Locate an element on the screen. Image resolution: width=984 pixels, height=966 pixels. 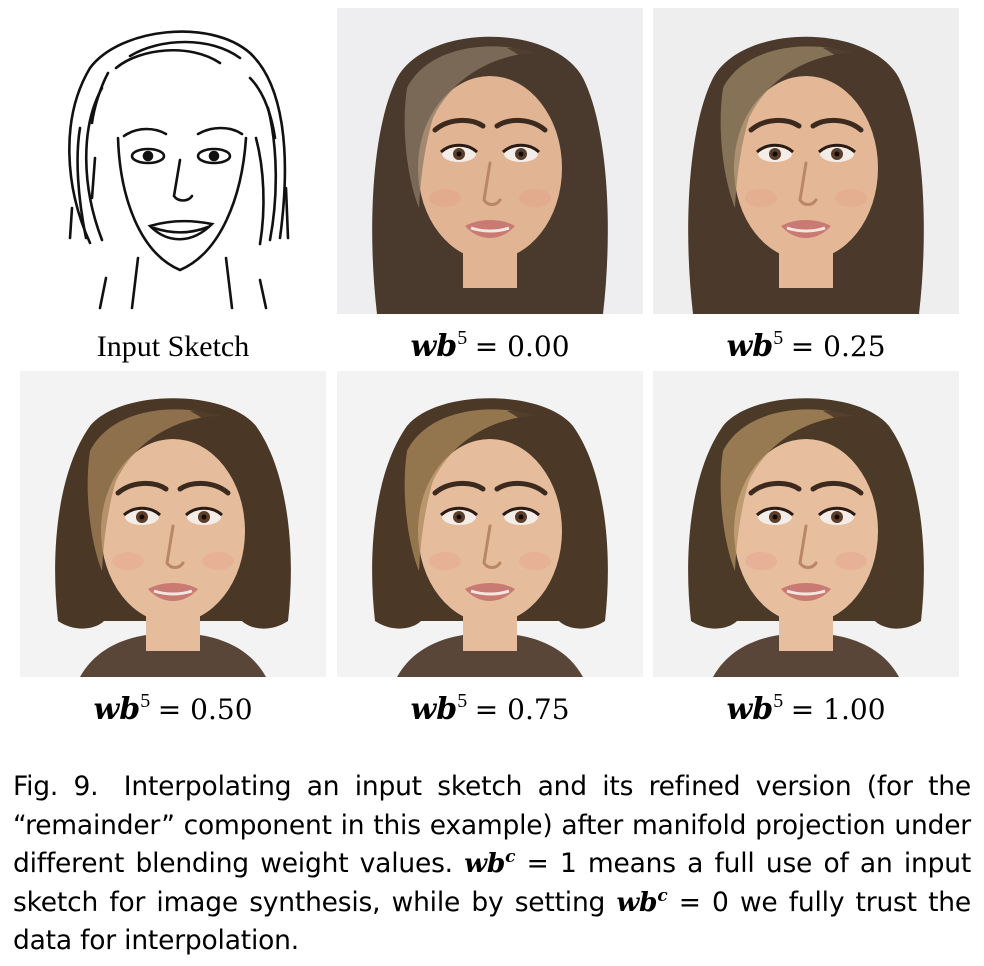
label-text: Input Sketch is located at coordinates (173, 346).